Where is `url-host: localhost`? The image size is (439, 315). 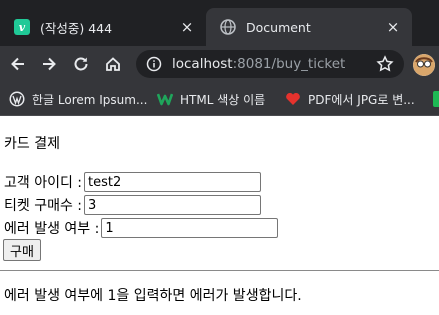 url-host: localhost is located at coordinates (202, 64).